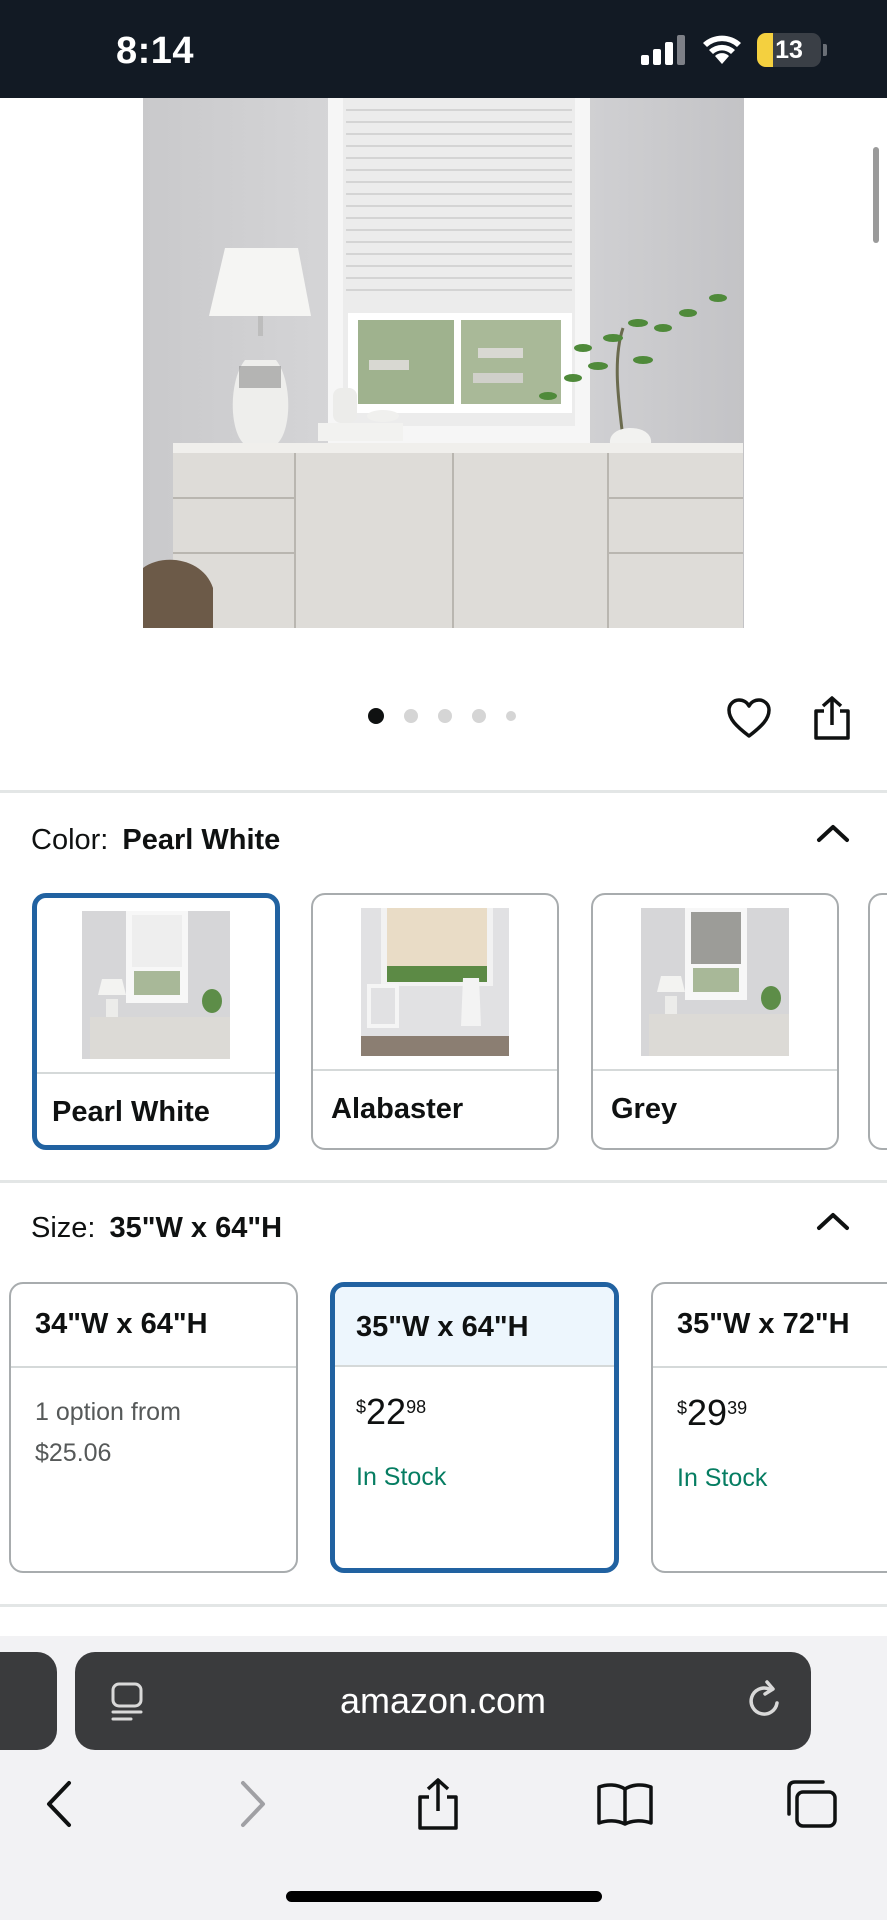 The width and height of the screenshot is (887, 1920). I want to click on color-option-pearl-white: Pearl White, so click(156, 1021).